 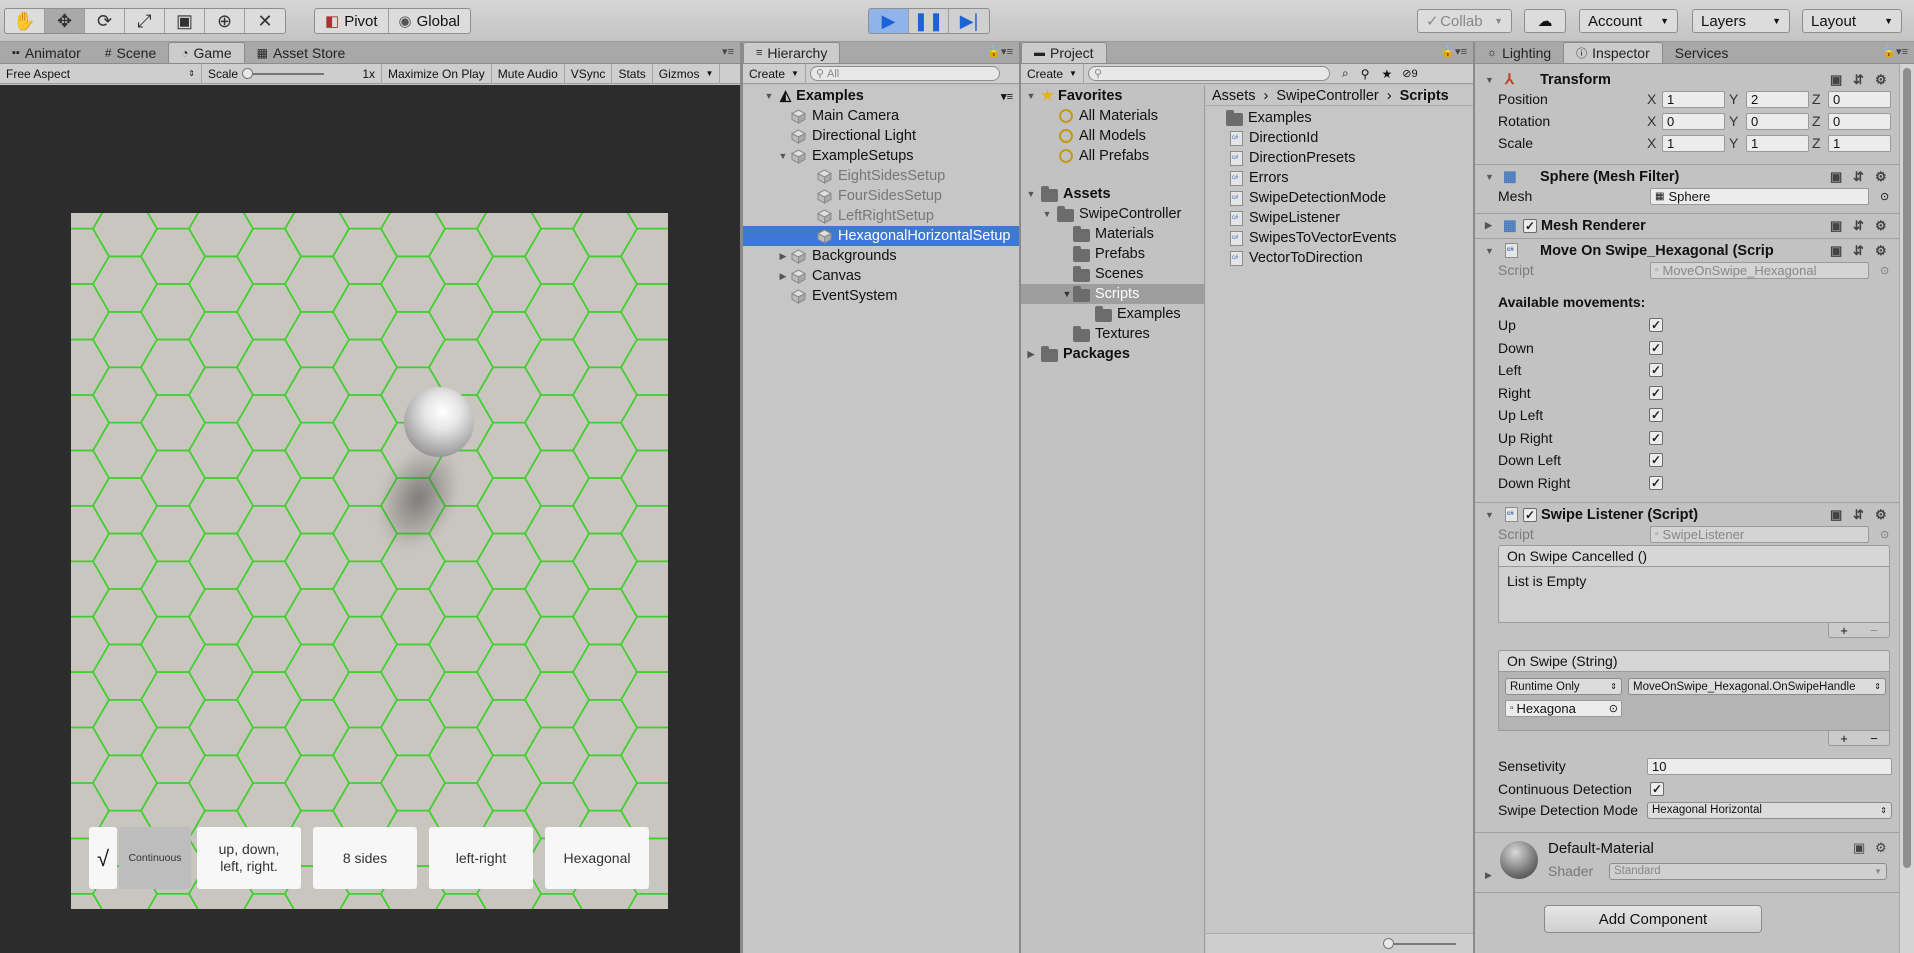 I want to click on continuous-checkbox: √, so click(x=103, y=858).